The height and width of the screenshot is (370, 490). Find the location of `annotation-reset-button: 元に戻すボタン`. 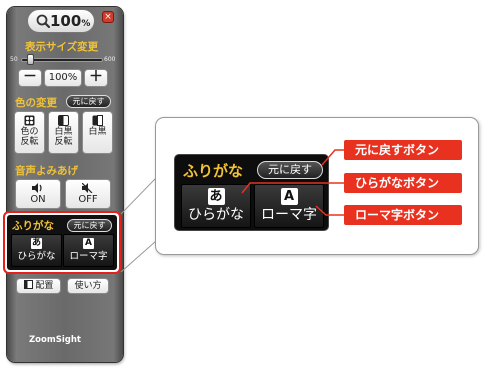

annotation-reset-button: 元に戻すボタン is located at coordinates (403, 150).